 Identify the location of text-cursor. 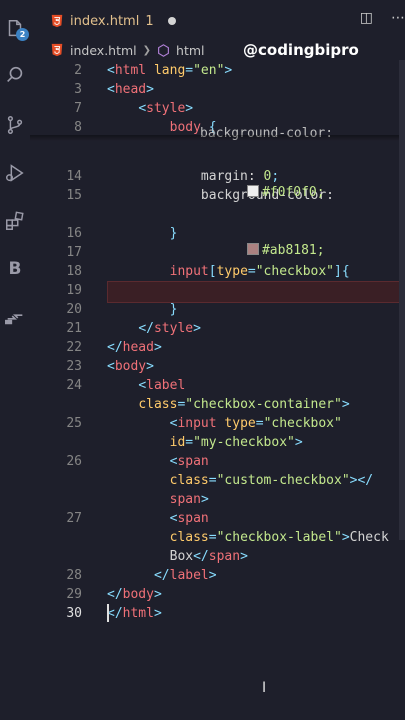
(108, 613).